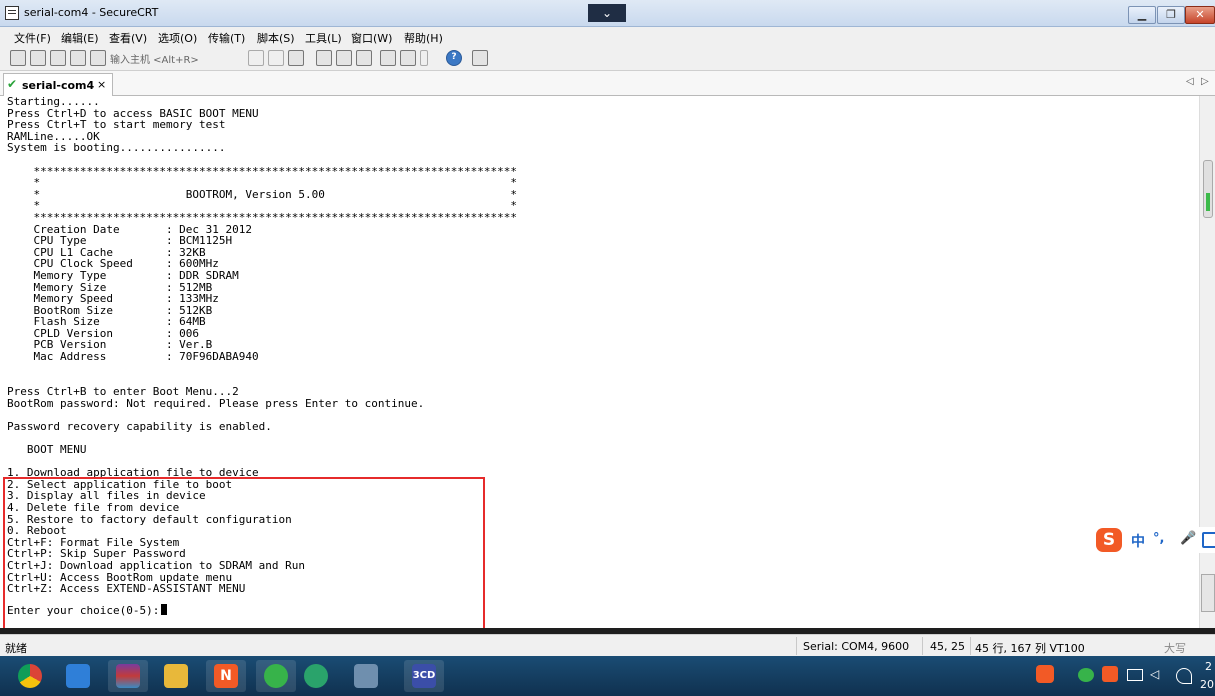 Image resolution: width=1215 pixels, height=696 pixels. Describe the element at coordinates (1135, 675) in the screenshot. I see `tray-network-icon` at that location.